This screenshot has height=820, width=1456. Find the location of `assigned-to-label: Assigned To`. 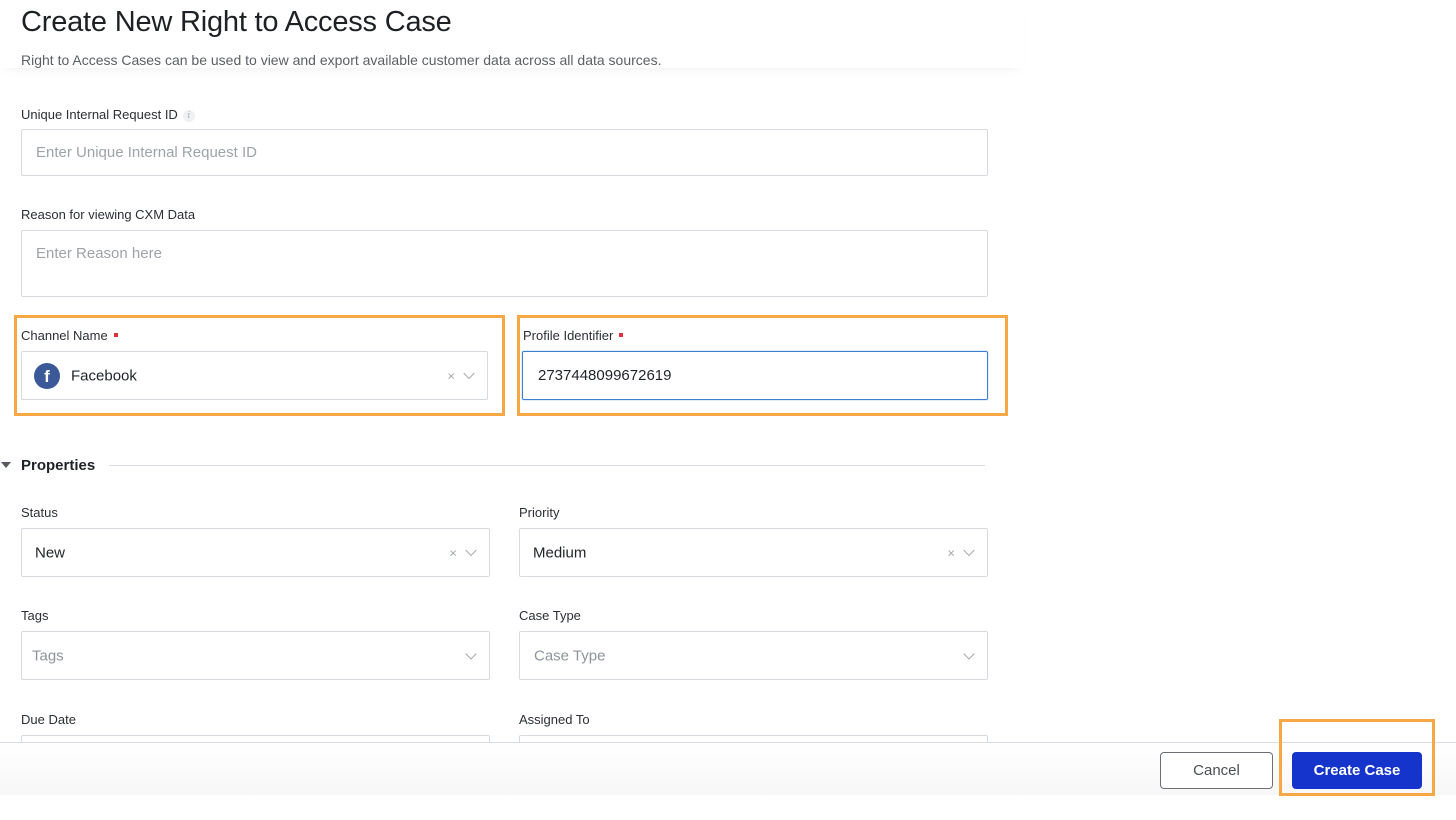

assigned-to-label: Assigned To is located at coordinates (554, 719).